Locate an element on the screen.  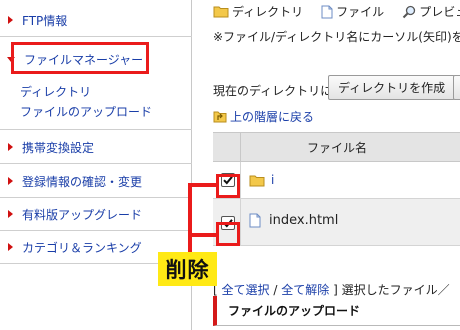
filename-column-header: ファイル名 is located at coordinates (336, 147).